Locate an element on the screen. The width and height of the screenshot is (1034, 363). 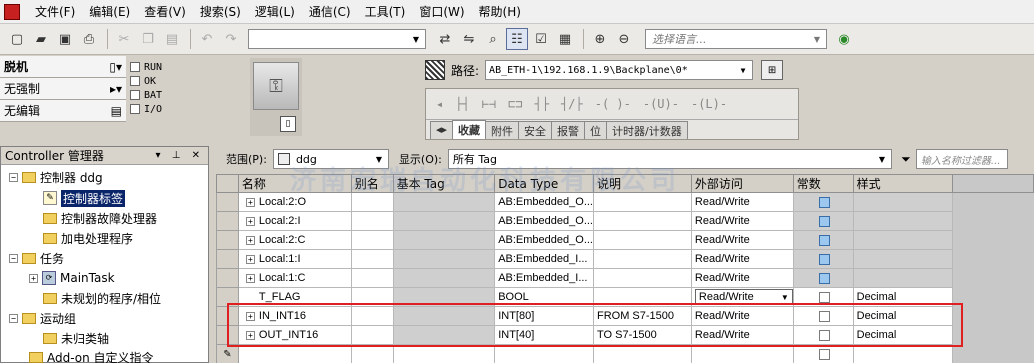
forces-dropdown-icon: ▸▾ is located at coordinates (116, 89).